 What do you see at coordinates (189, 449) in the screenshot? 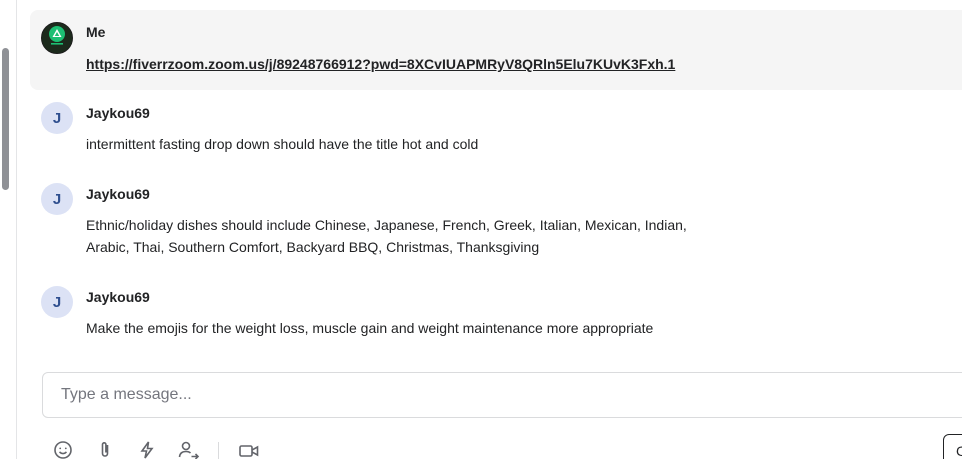
I see `share-contact-icon` at bounding box center [189, 449].